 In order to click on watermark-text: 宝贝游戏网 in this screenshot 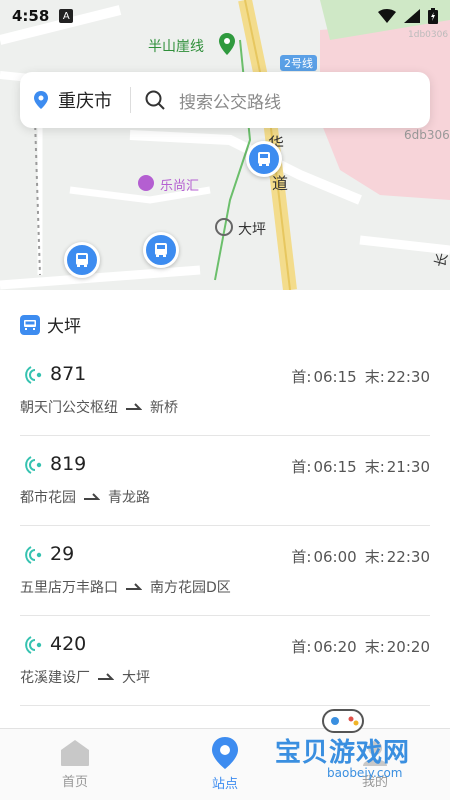, I will do `click(343, 753)`.